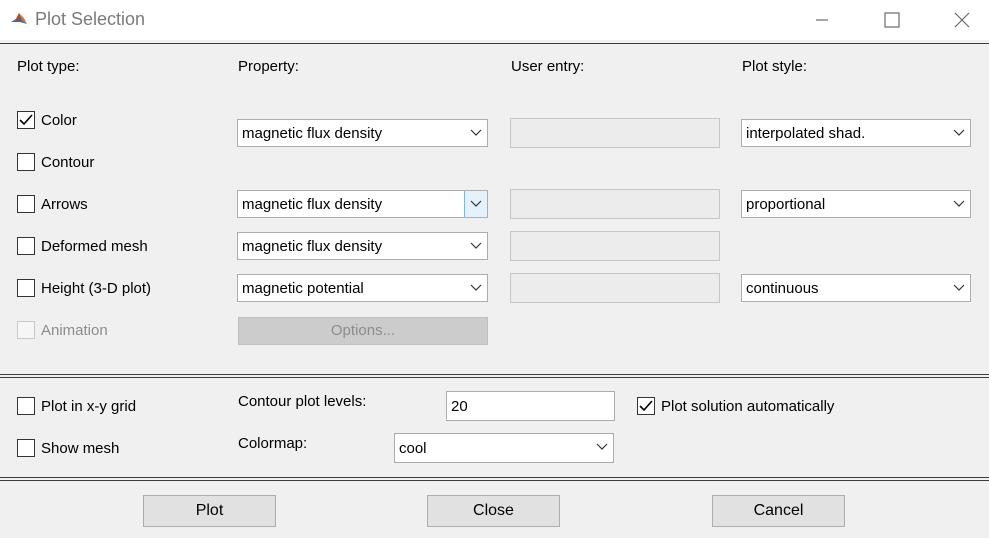 Image resolution: width=989 pixels, height=538 pixels. Describe the element at coordinates (26, 246) in the screenshot. I see `deformed-mesh-checkbox` at that location.